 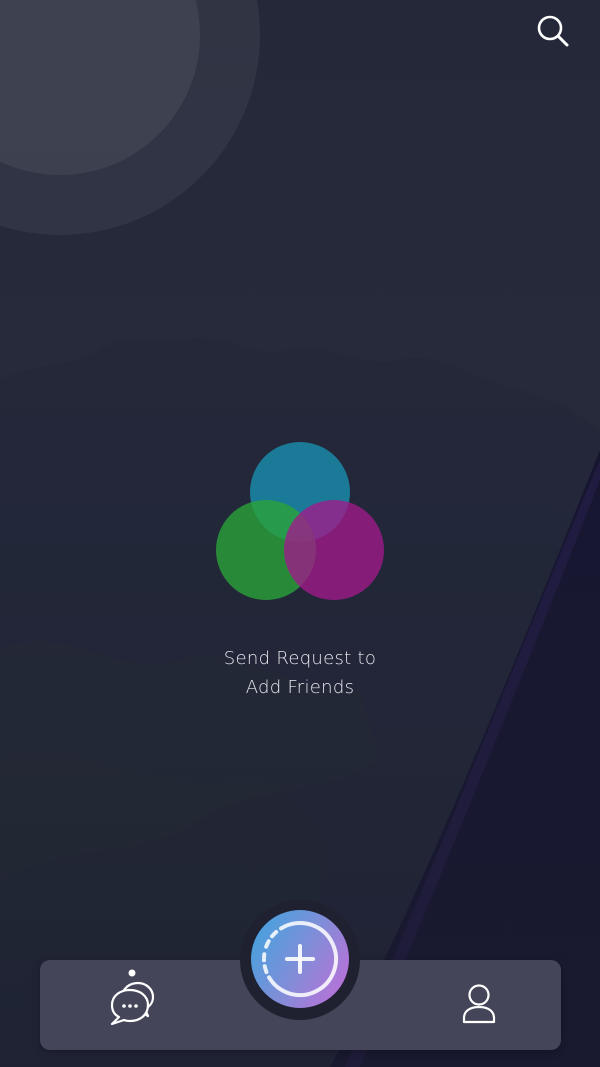 I want to click on profile-tab, so click(x=478, y=1006).